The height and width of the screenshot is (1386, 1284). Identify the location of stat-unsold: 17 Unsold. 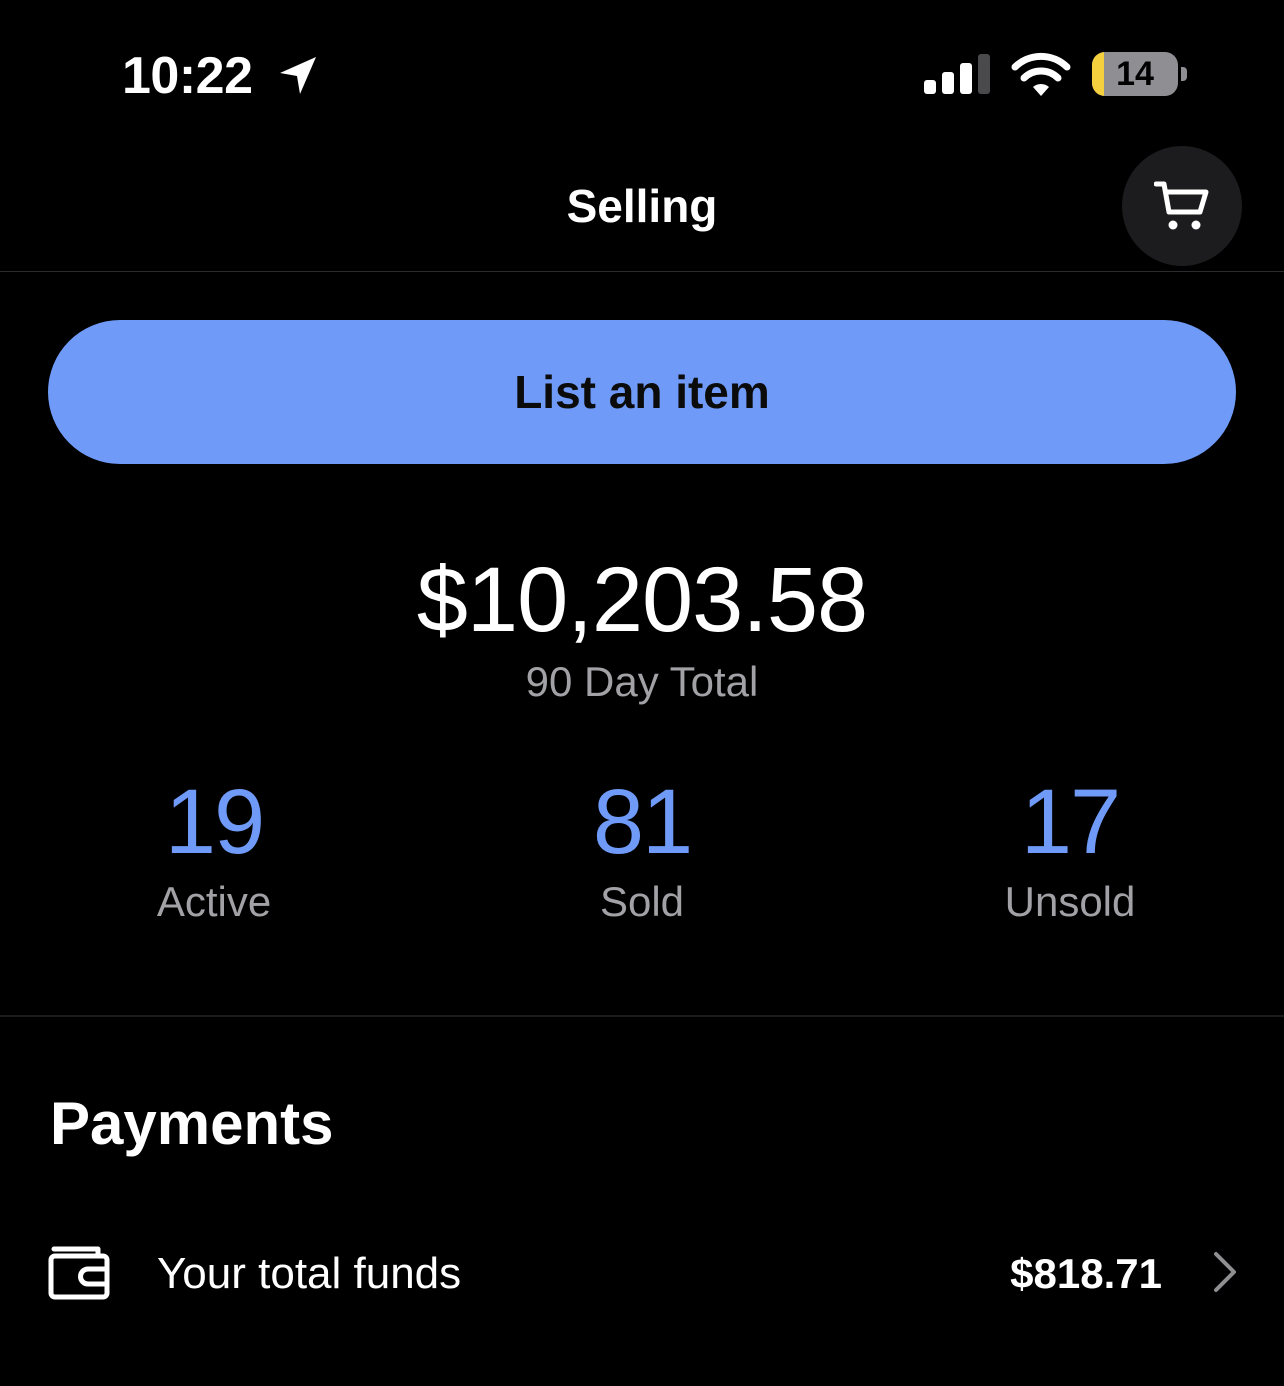
(1070, 892).